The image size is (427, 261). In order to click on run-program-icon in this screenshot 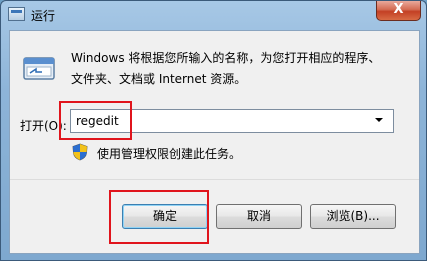, I will do `click(39, 68)`.